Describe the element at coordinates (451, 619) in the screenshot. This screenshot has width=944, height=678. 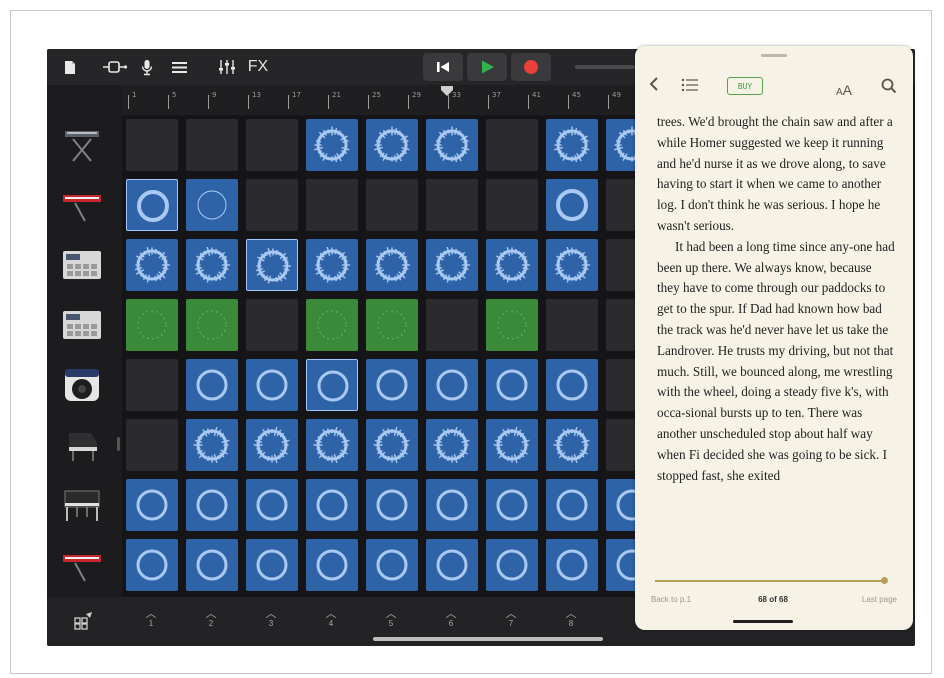
I see `column-trigger-button: ︿ 6` at that location.